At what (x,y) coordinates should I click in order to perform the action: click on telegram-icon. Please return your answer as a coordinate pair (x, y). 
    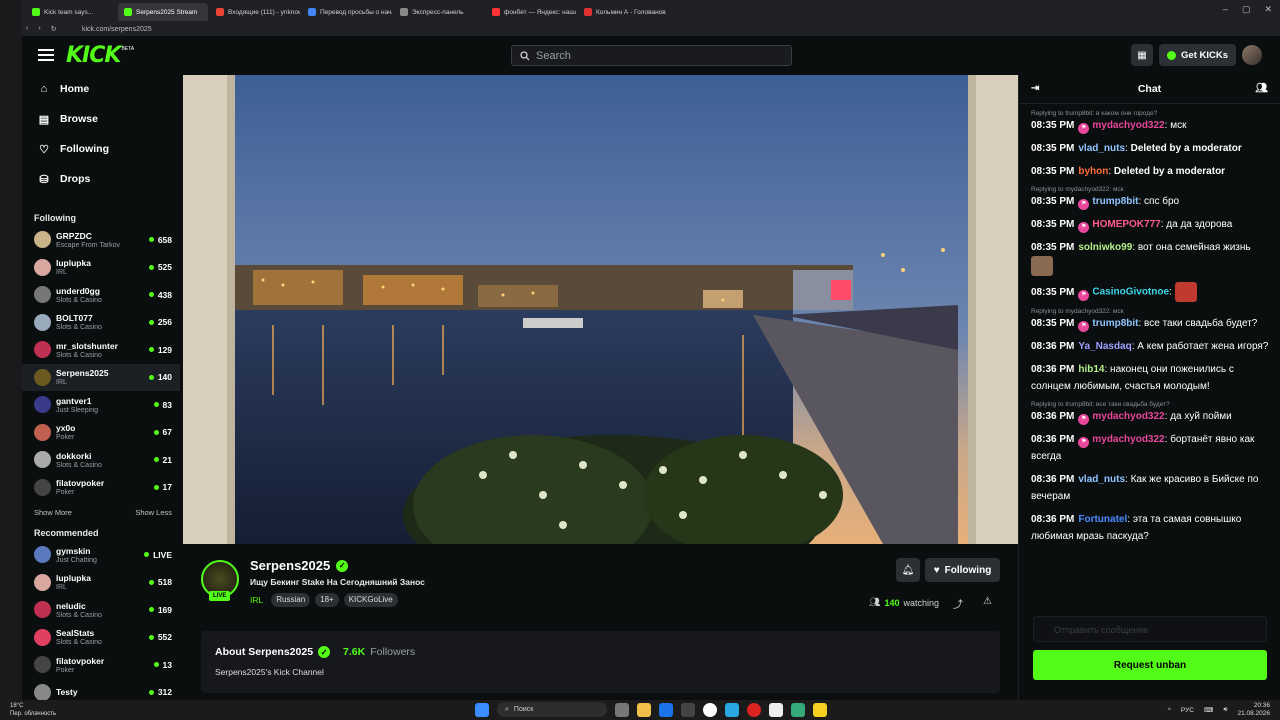
    Looking at the image, I should click on (732, 709).